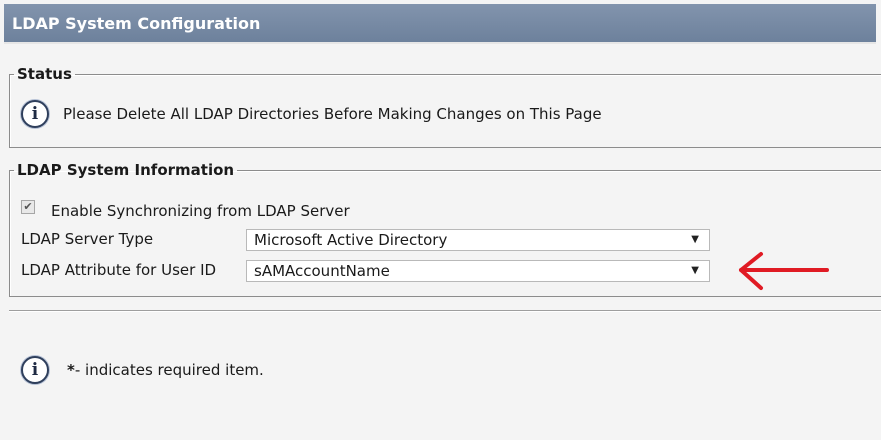 This screenshot has height=440, width=881. I want to click on divider, so click(445, 311).